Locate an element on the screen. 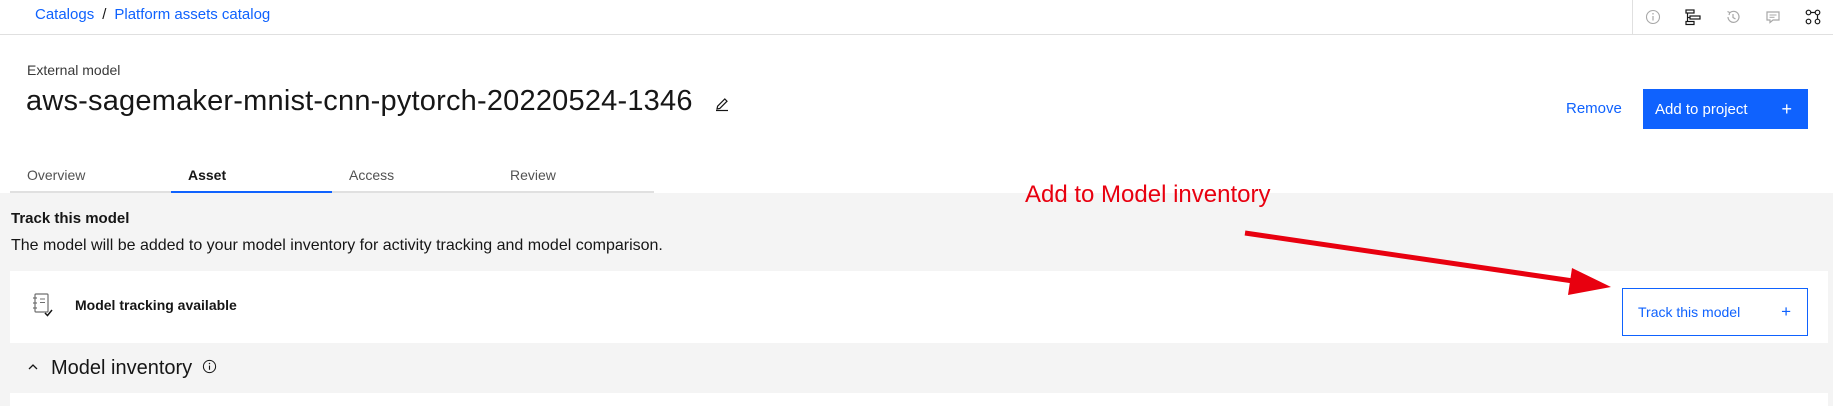  model-inventory-title: Model inventory is located at coordinates (122, 368).